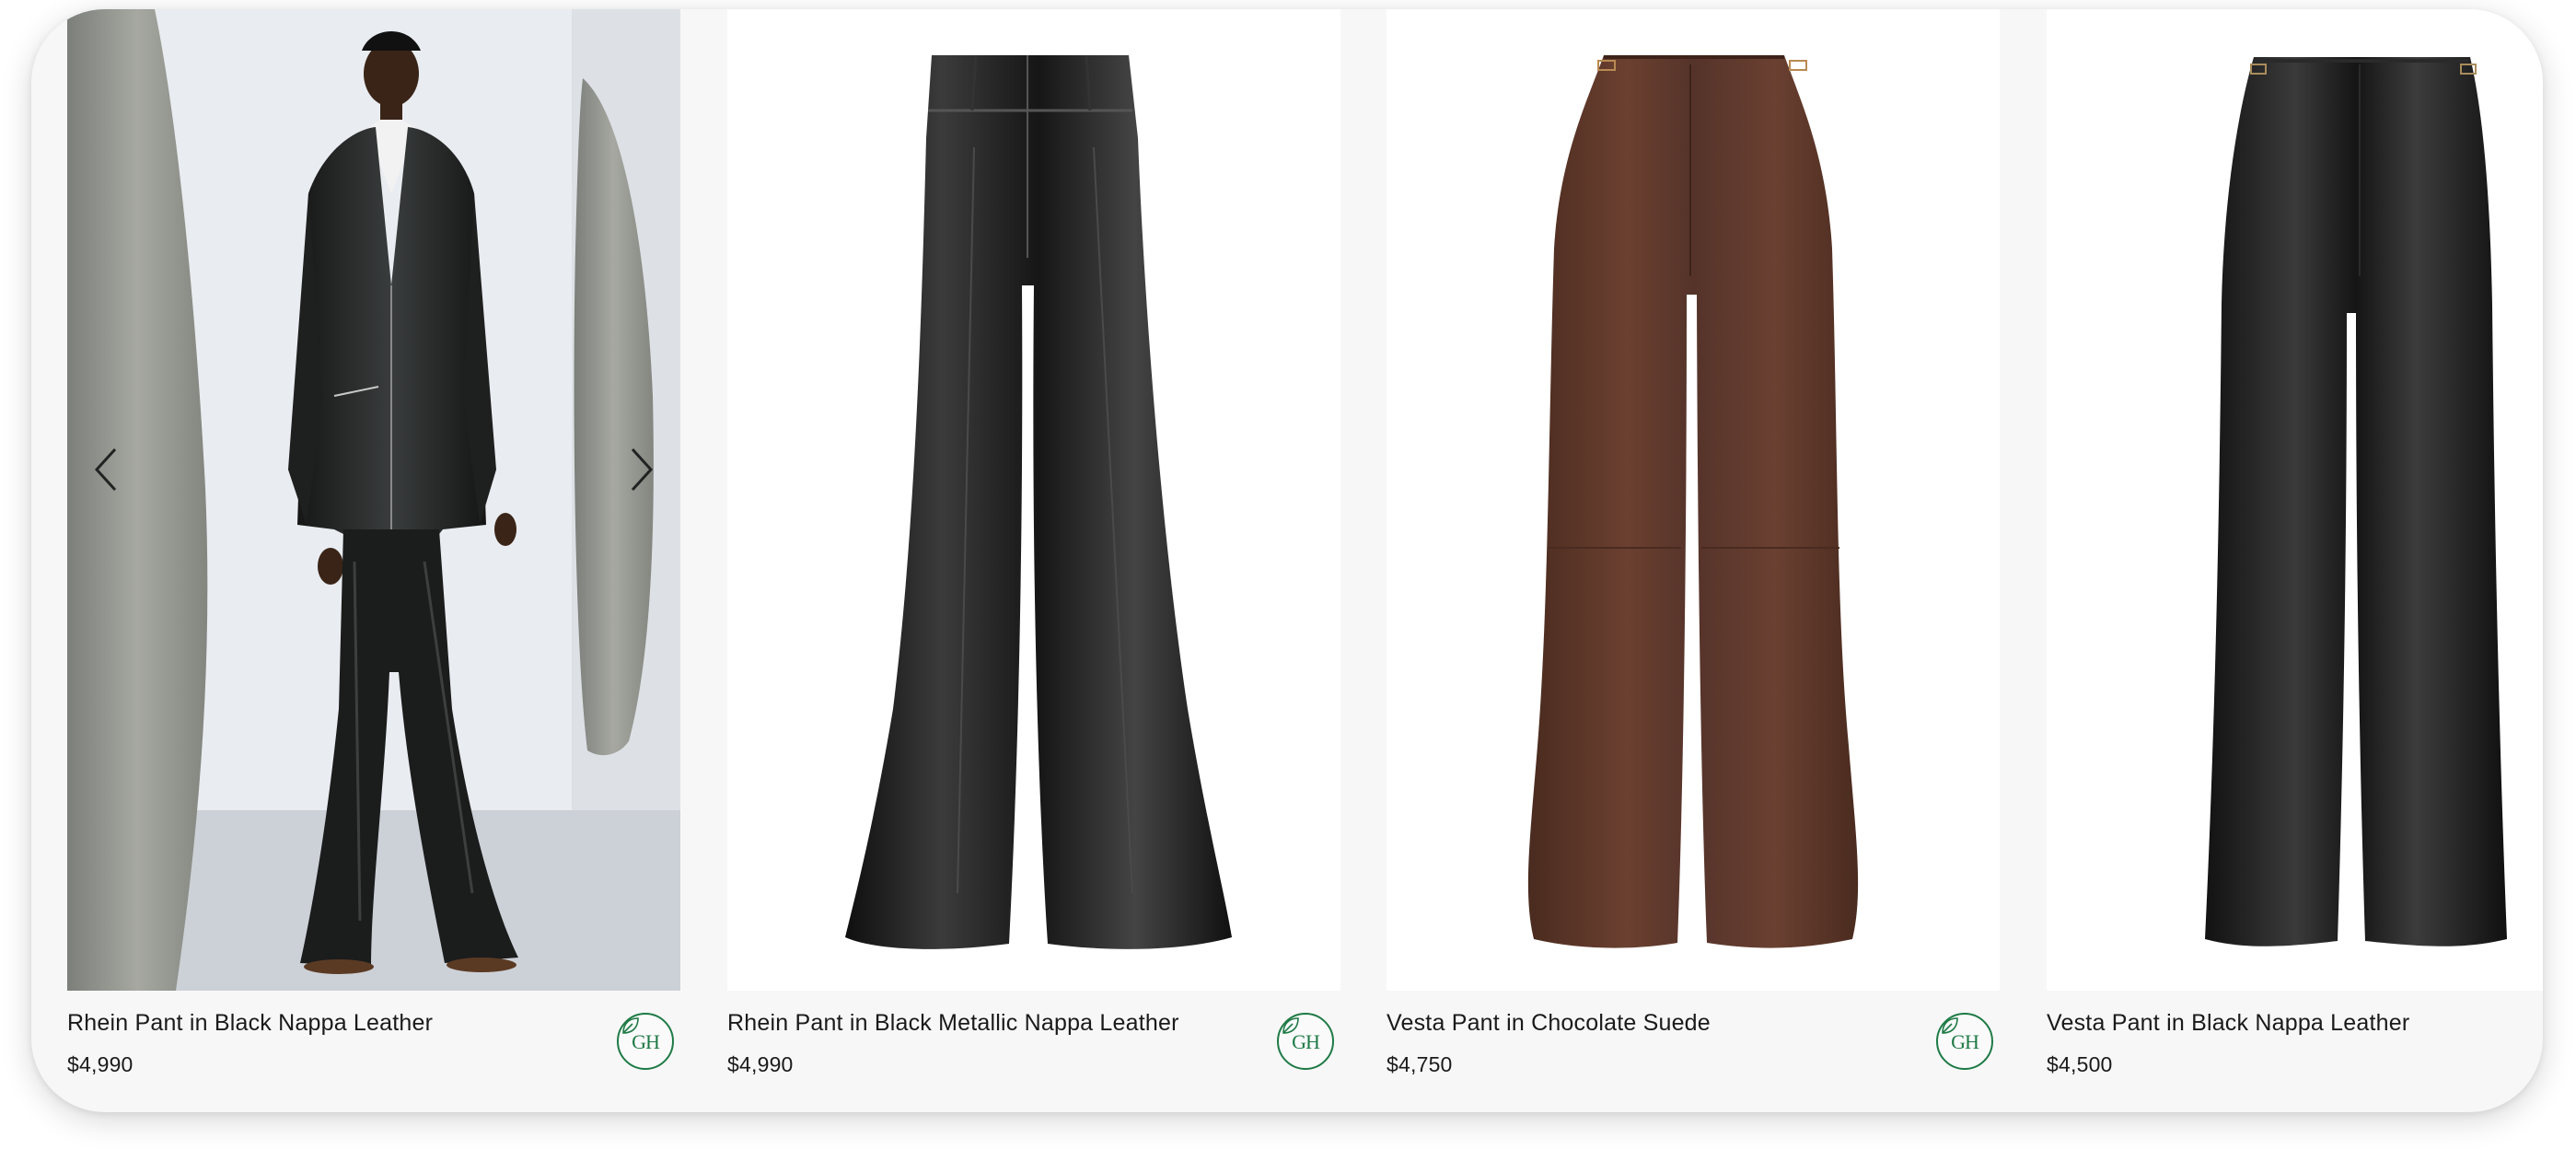  Describe the element at coordinates (1420, 1064) in the screenshot. I see `product-price: $4,750` at that location.